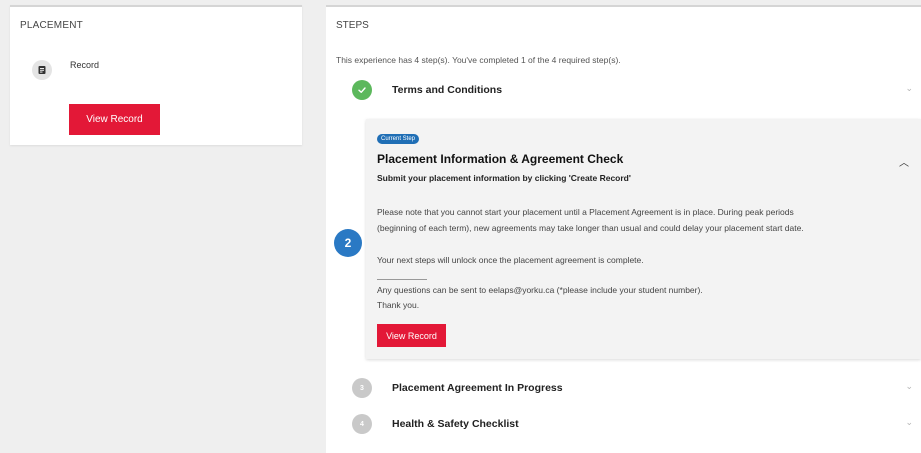  I want to click on placement-panel: PLACEMENT Record View Record, so click(156, 75).